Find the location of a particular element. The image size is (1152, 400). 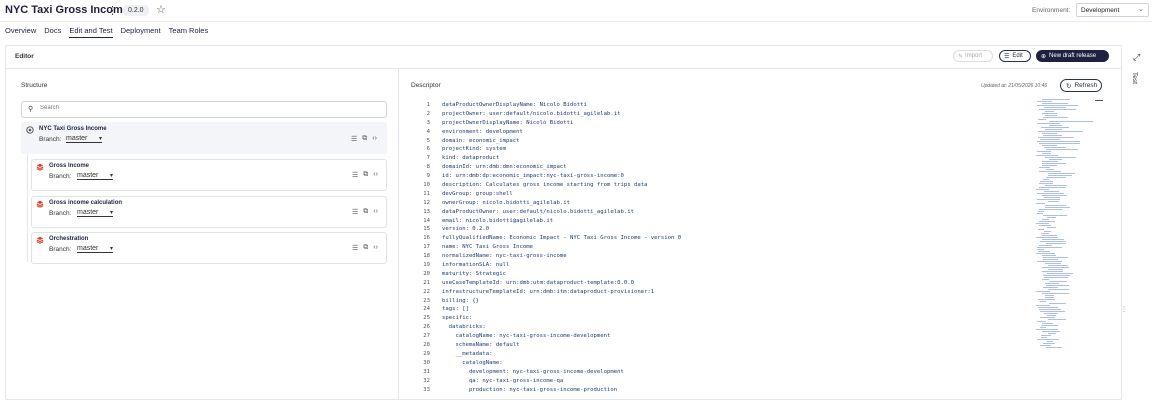

edit-button: ☰ Edit is located at coordinates (1015, 56).